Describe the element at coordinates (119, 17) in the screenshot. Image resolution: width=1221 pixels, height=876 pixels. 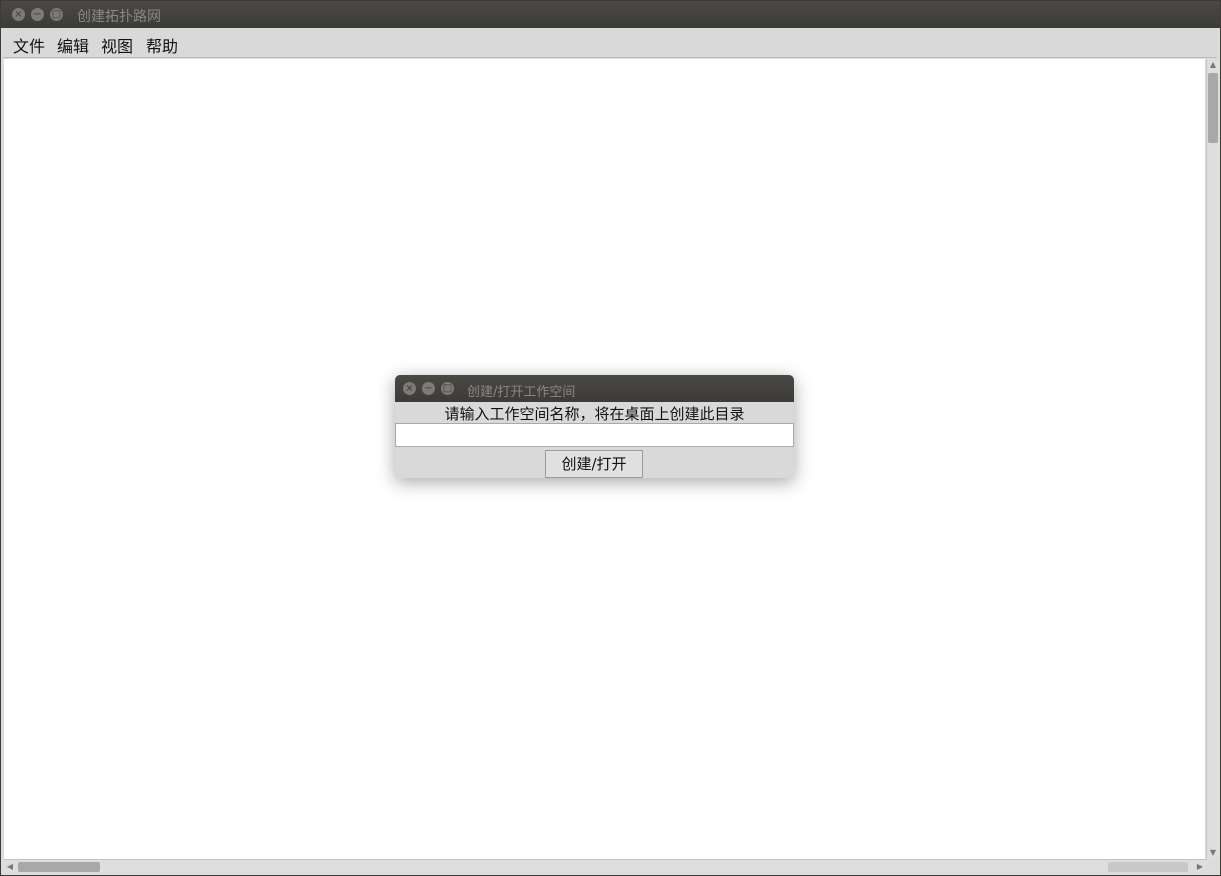
I see `window-title: 创建拓扑路网` at that location.